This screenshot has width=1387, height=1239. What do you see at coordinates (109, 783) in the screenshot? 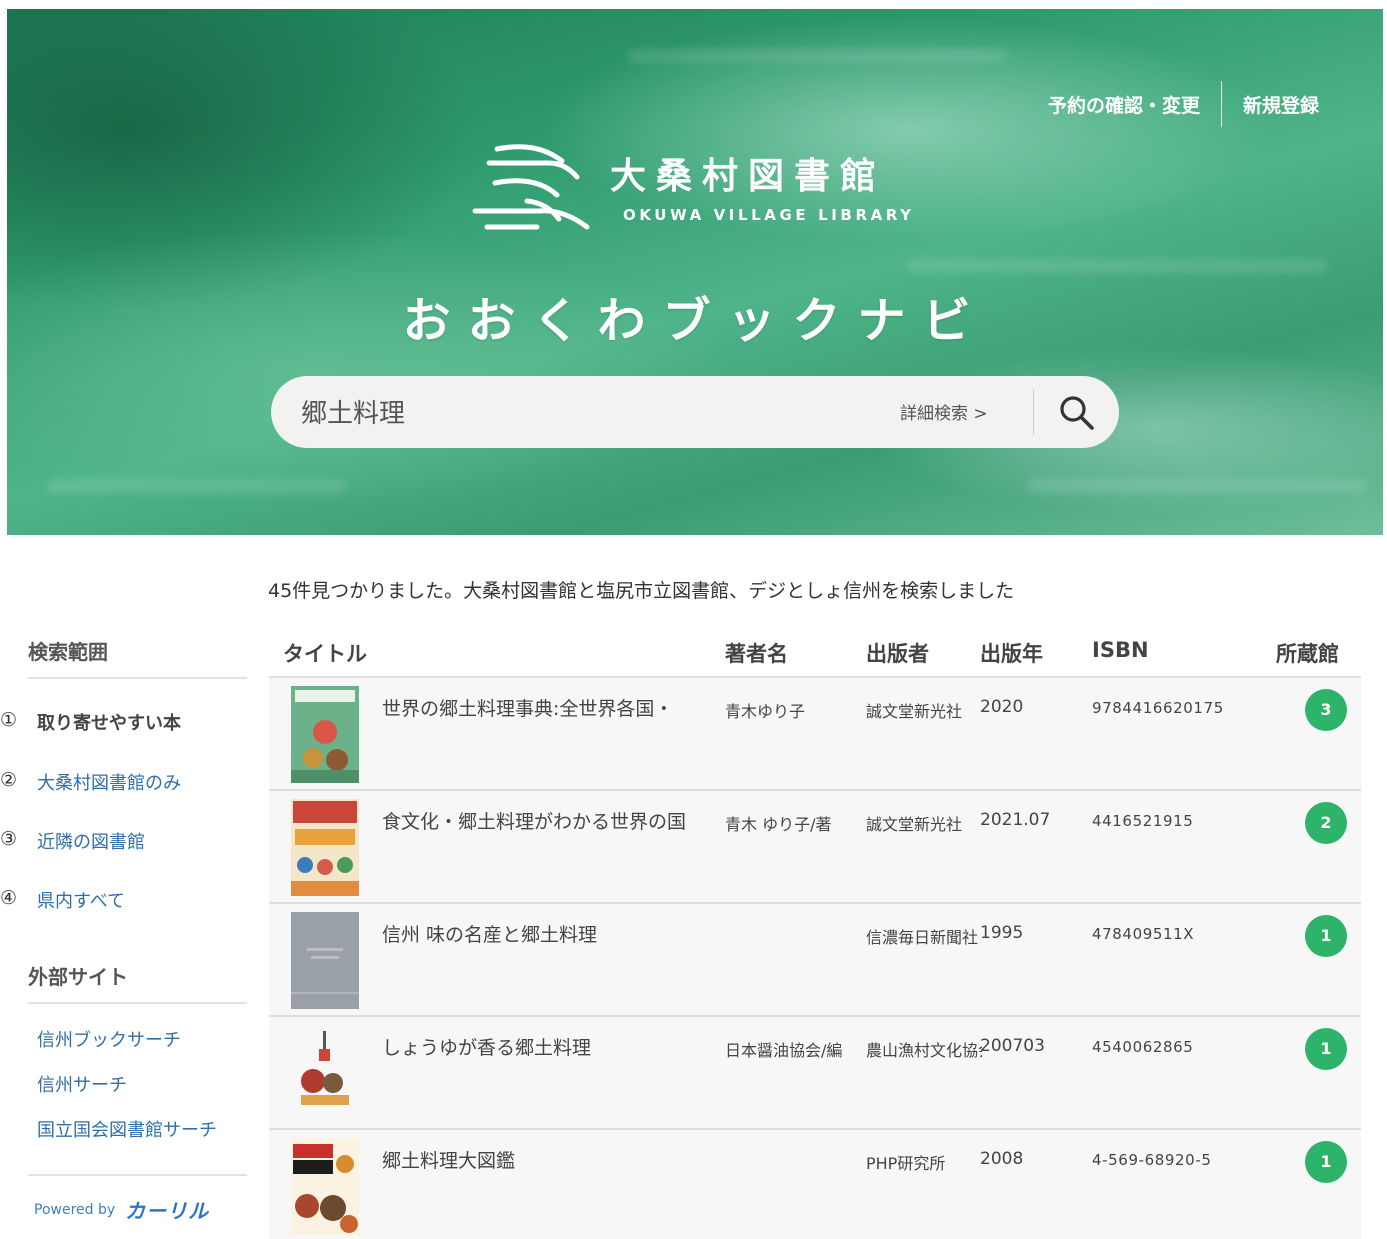
I see `scope-label: 大桑村図書館のみ` at bounding box center [109, 783].